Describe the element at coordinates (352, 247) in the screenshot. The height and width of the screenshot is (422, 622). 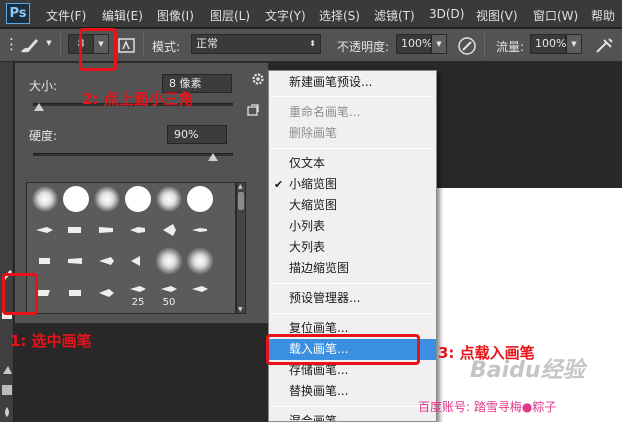
I see `menu-large-list: 大列表` at that location.